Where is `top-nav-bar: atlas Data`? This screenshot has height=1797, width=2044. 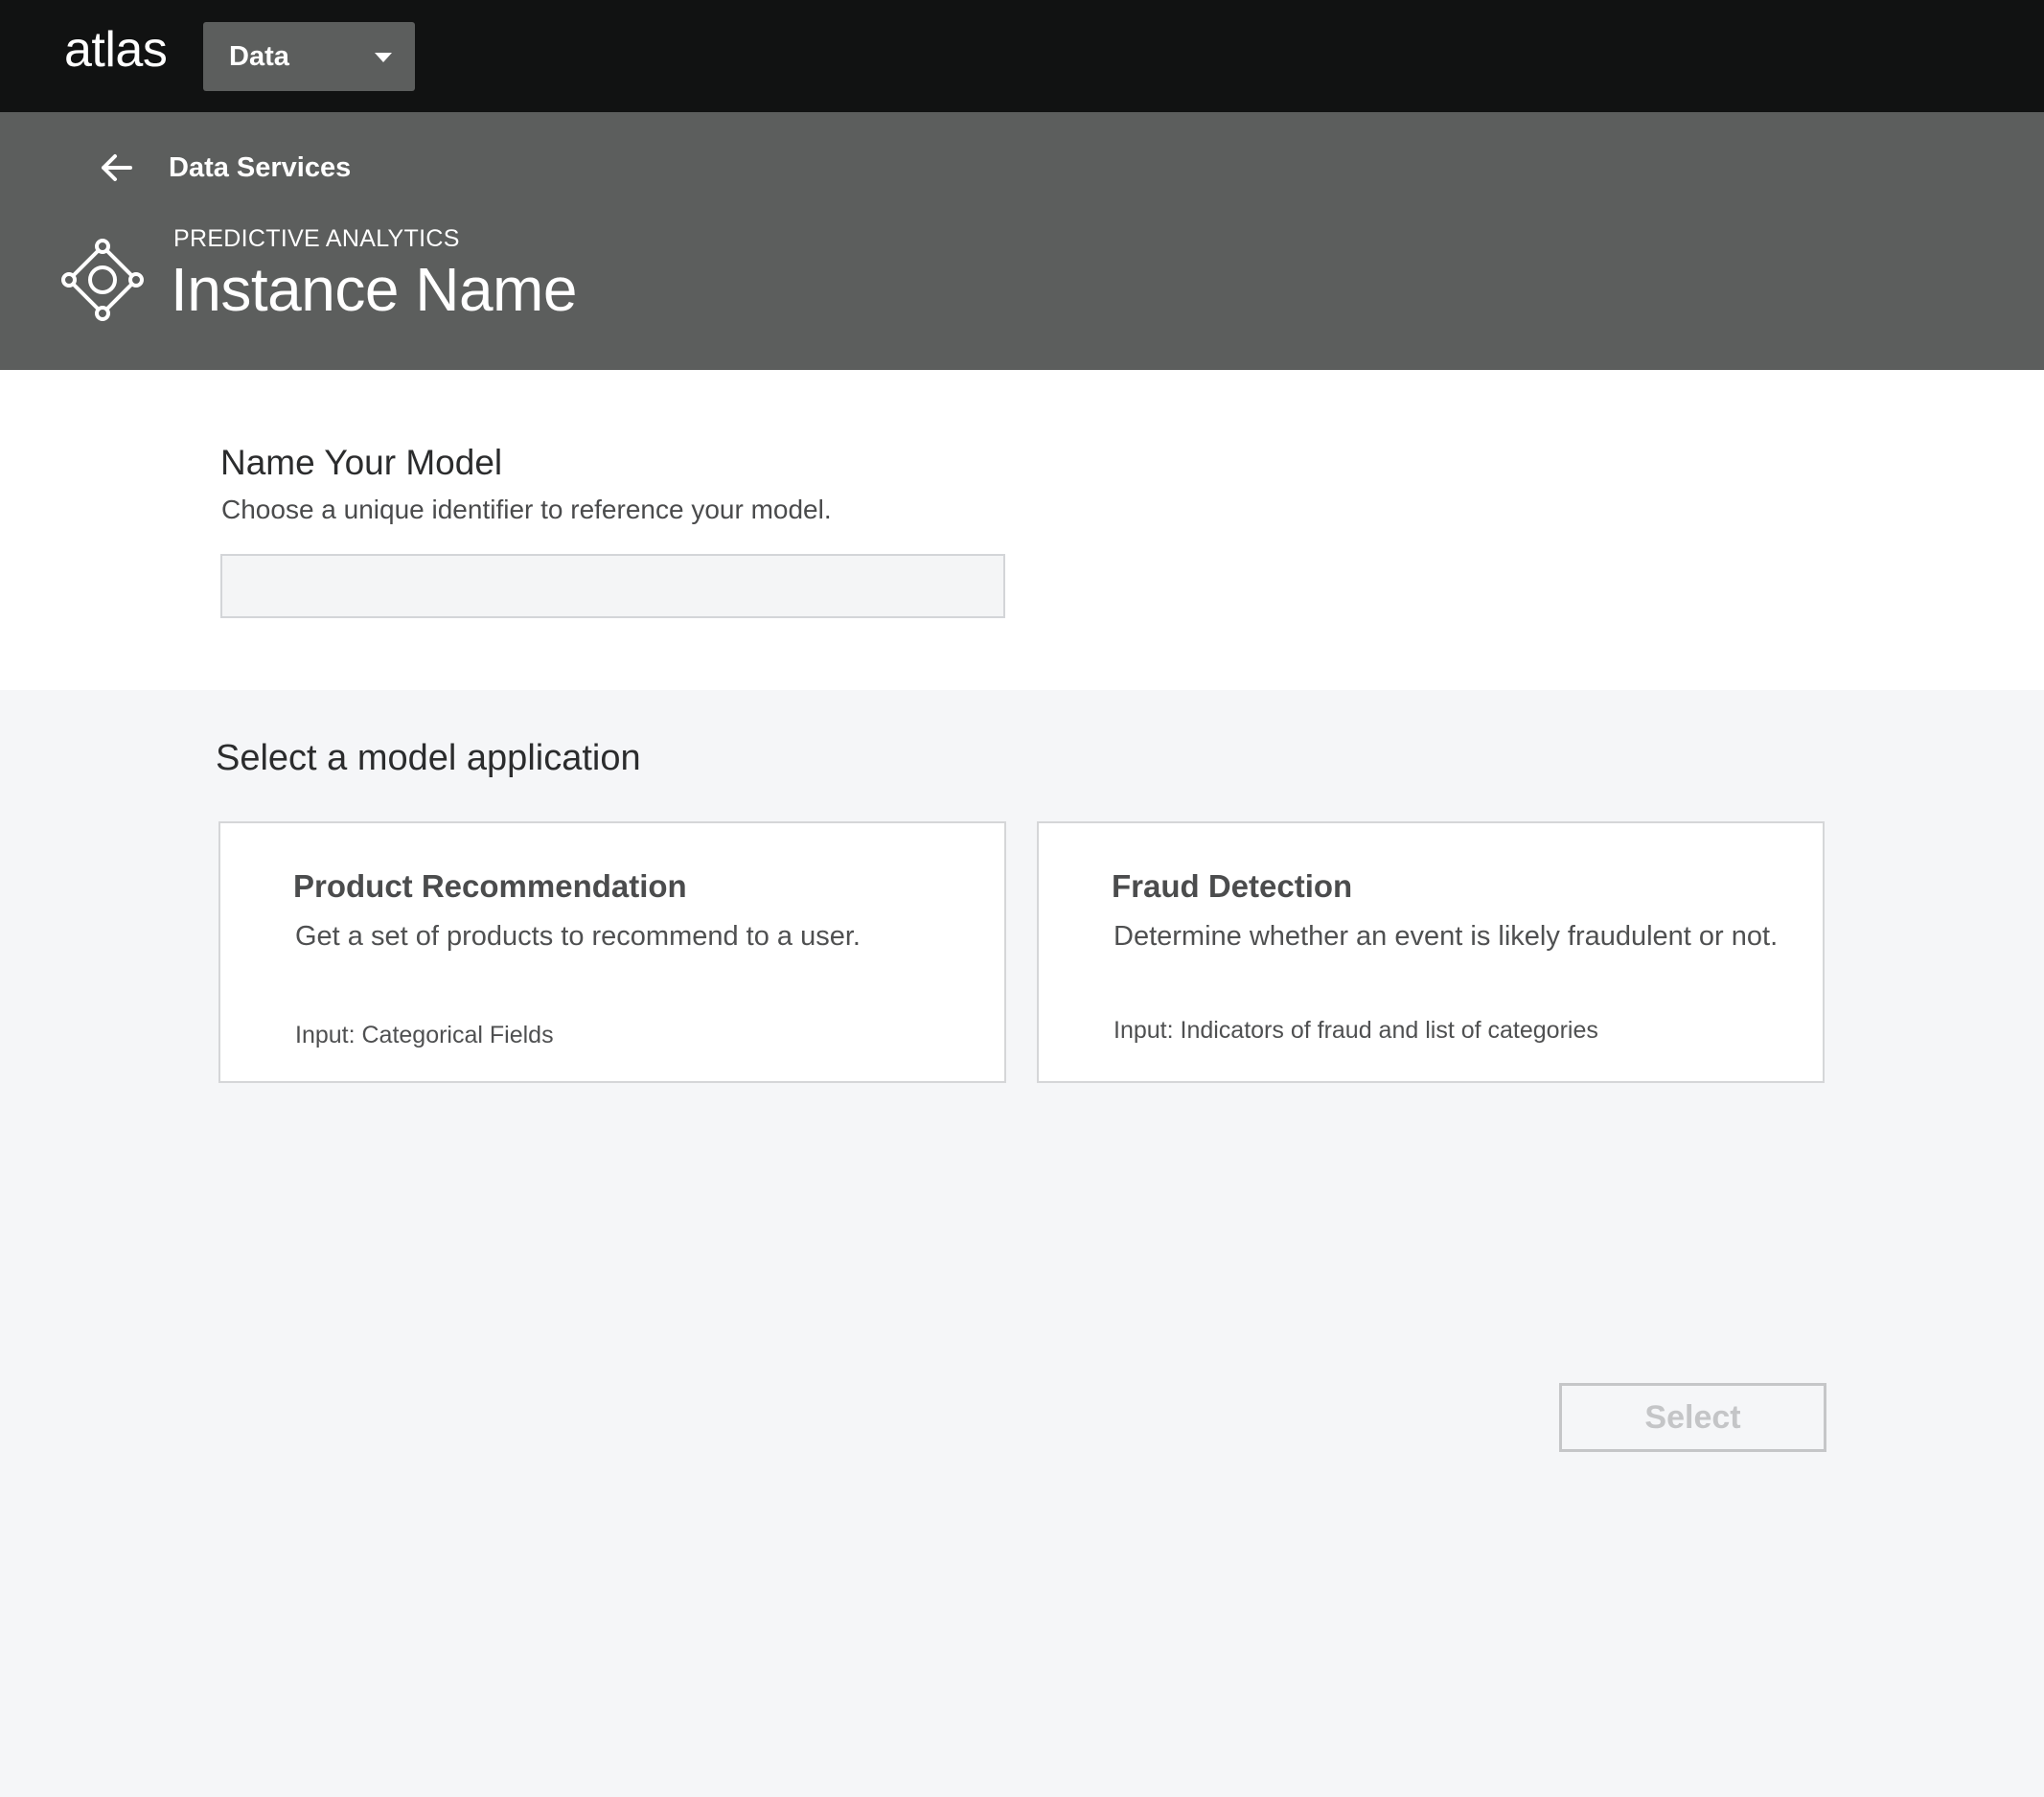
top-nav-bar: atlas Data is located at coordinates (1022, 56).